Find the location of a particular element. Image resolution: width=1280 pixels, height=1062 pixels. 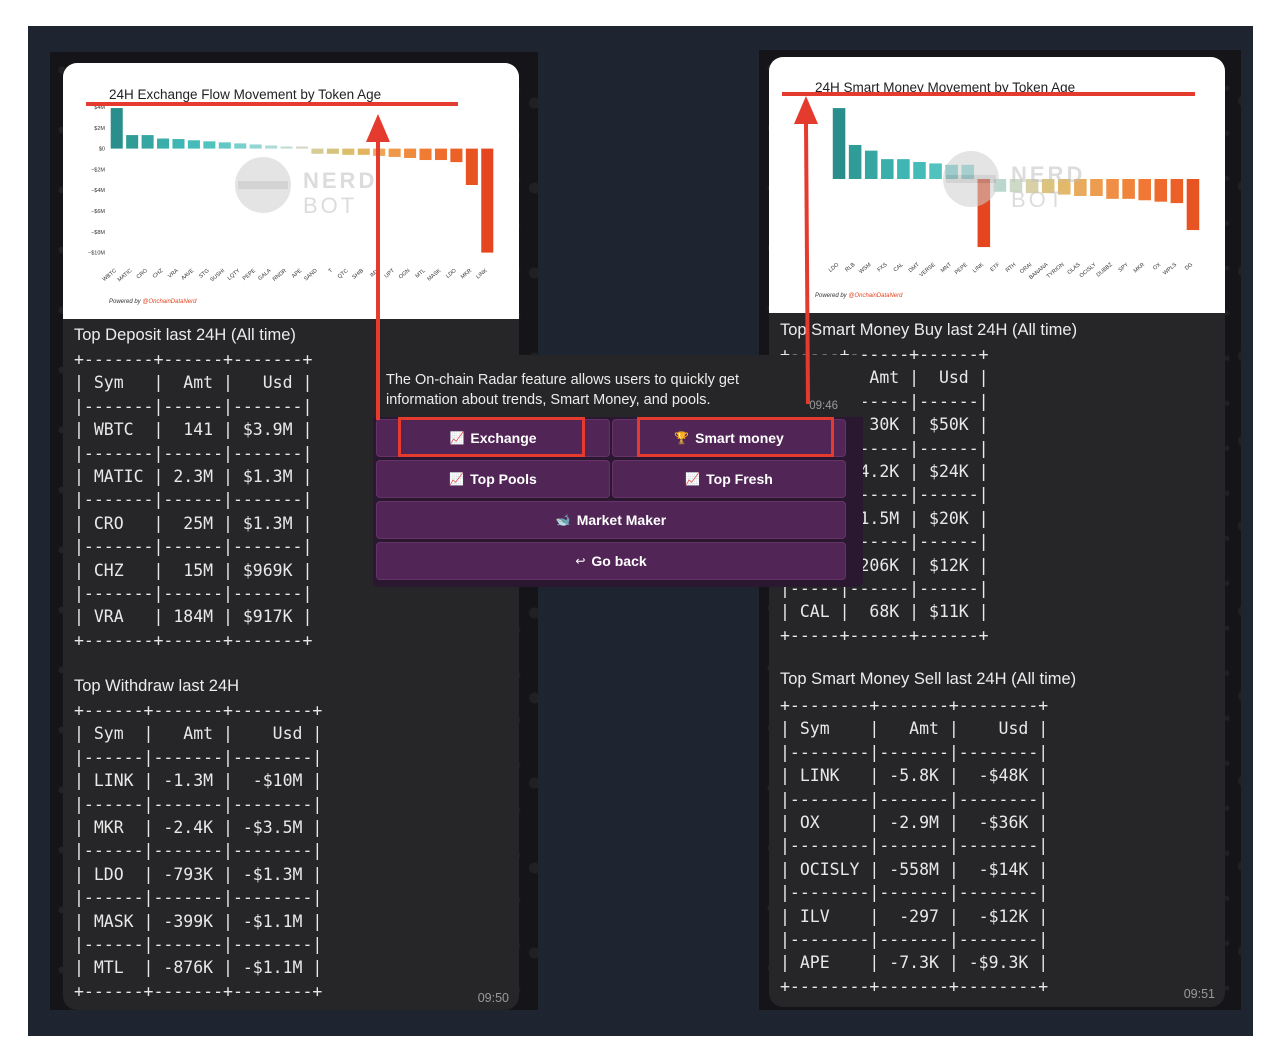

x-tick-label: WSM is located at coordinates (865, 269).